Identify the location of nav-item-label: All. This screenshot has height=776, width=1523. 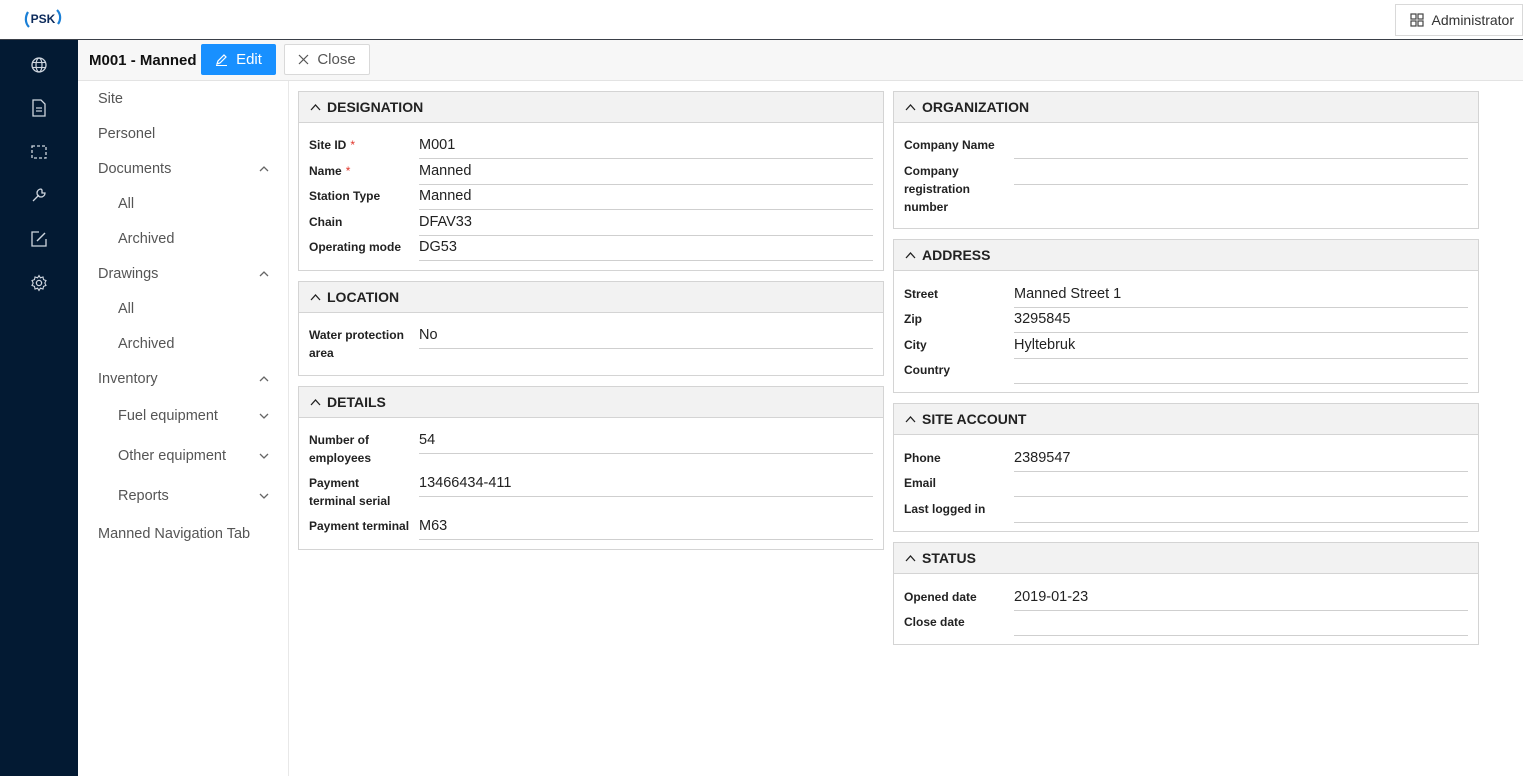
(126, 204).